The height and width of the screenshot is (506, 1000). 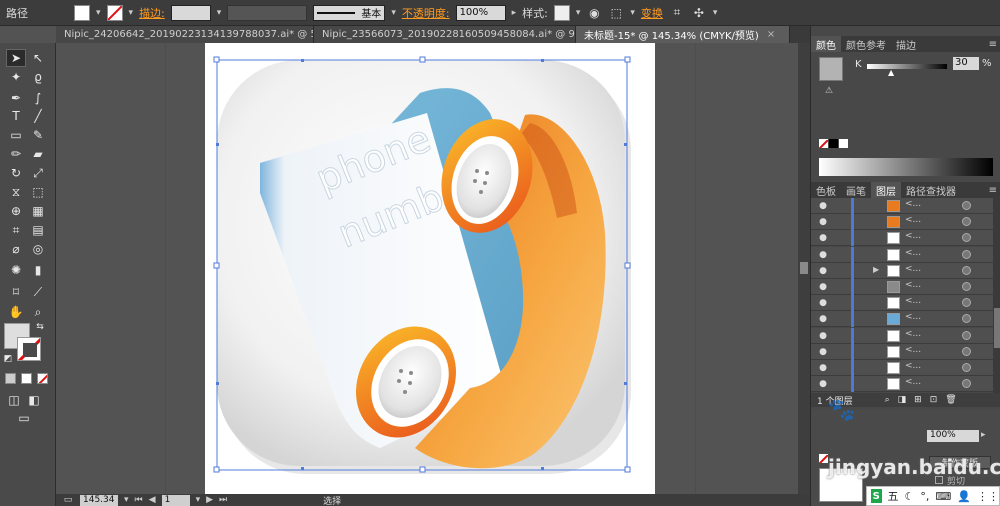 I want to click on stroke-label: 描边:, so click(x=152, y=13).